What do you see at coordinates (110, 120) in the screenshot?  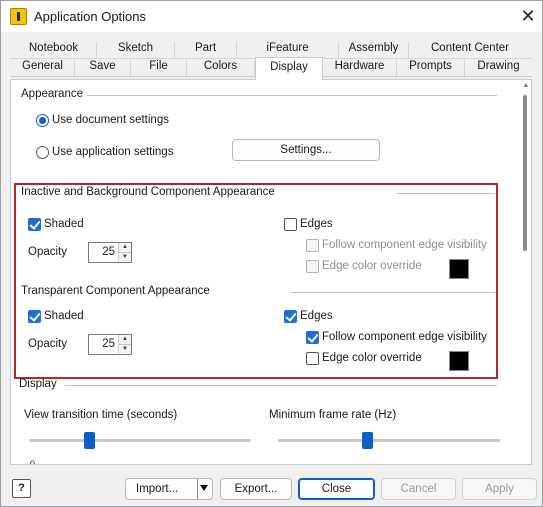 I see `use-document-settings-label: Use document settings` at bounding box center [110, 120].